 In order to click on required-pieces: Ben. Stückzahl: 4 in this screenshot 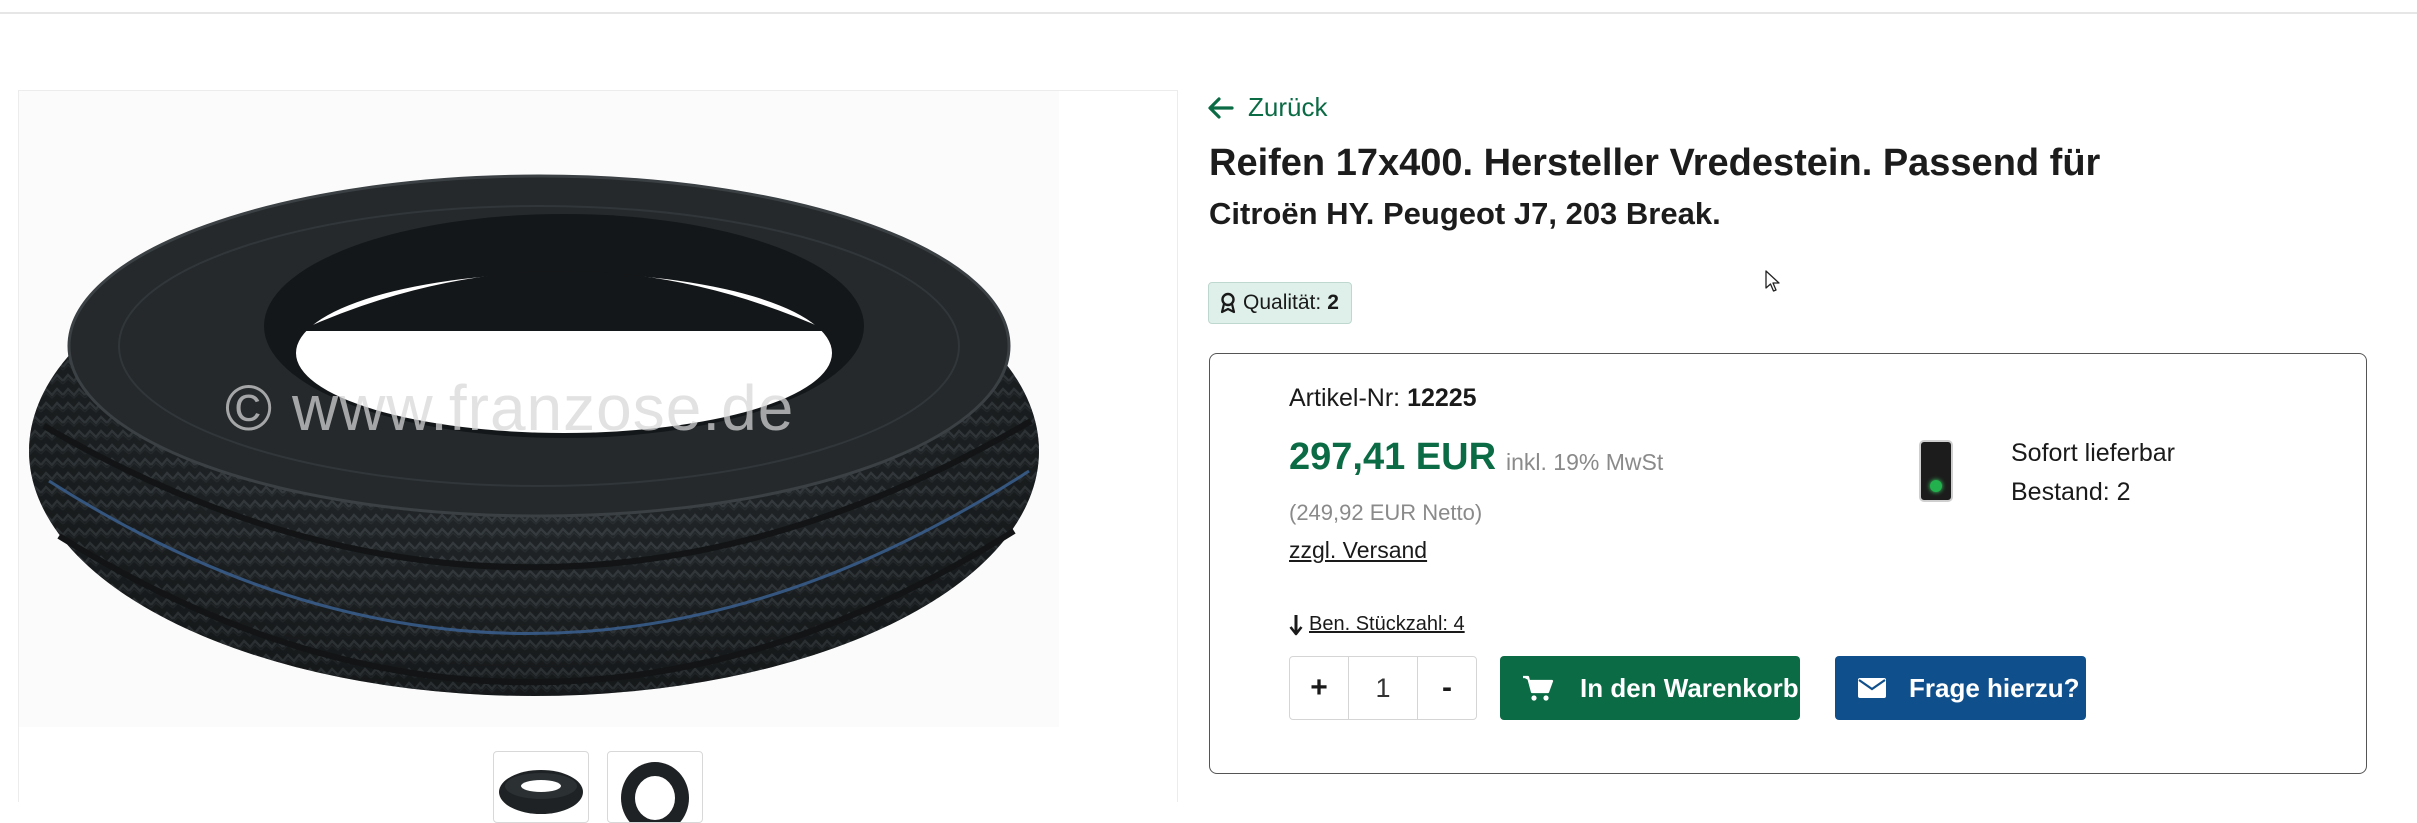, I will do `click(1377, 624)`.